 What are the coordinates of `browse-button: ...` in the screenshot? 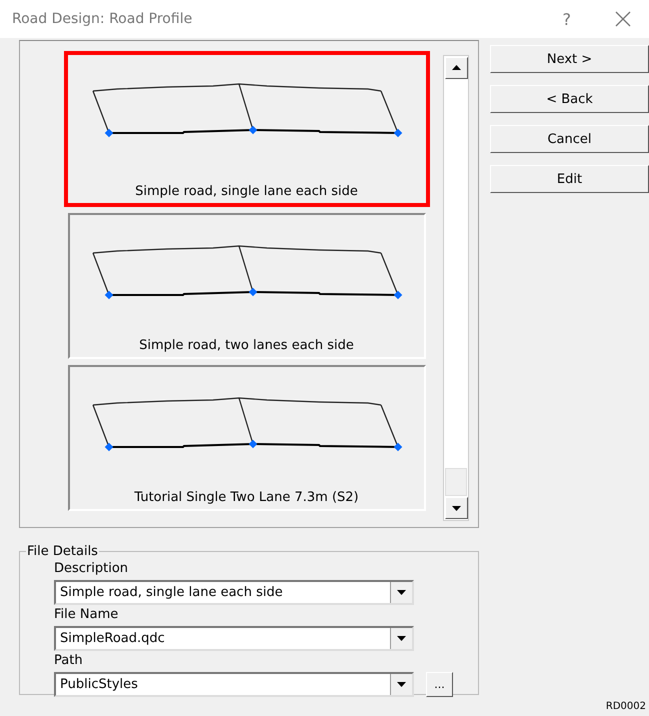 It's located at (439, 684).